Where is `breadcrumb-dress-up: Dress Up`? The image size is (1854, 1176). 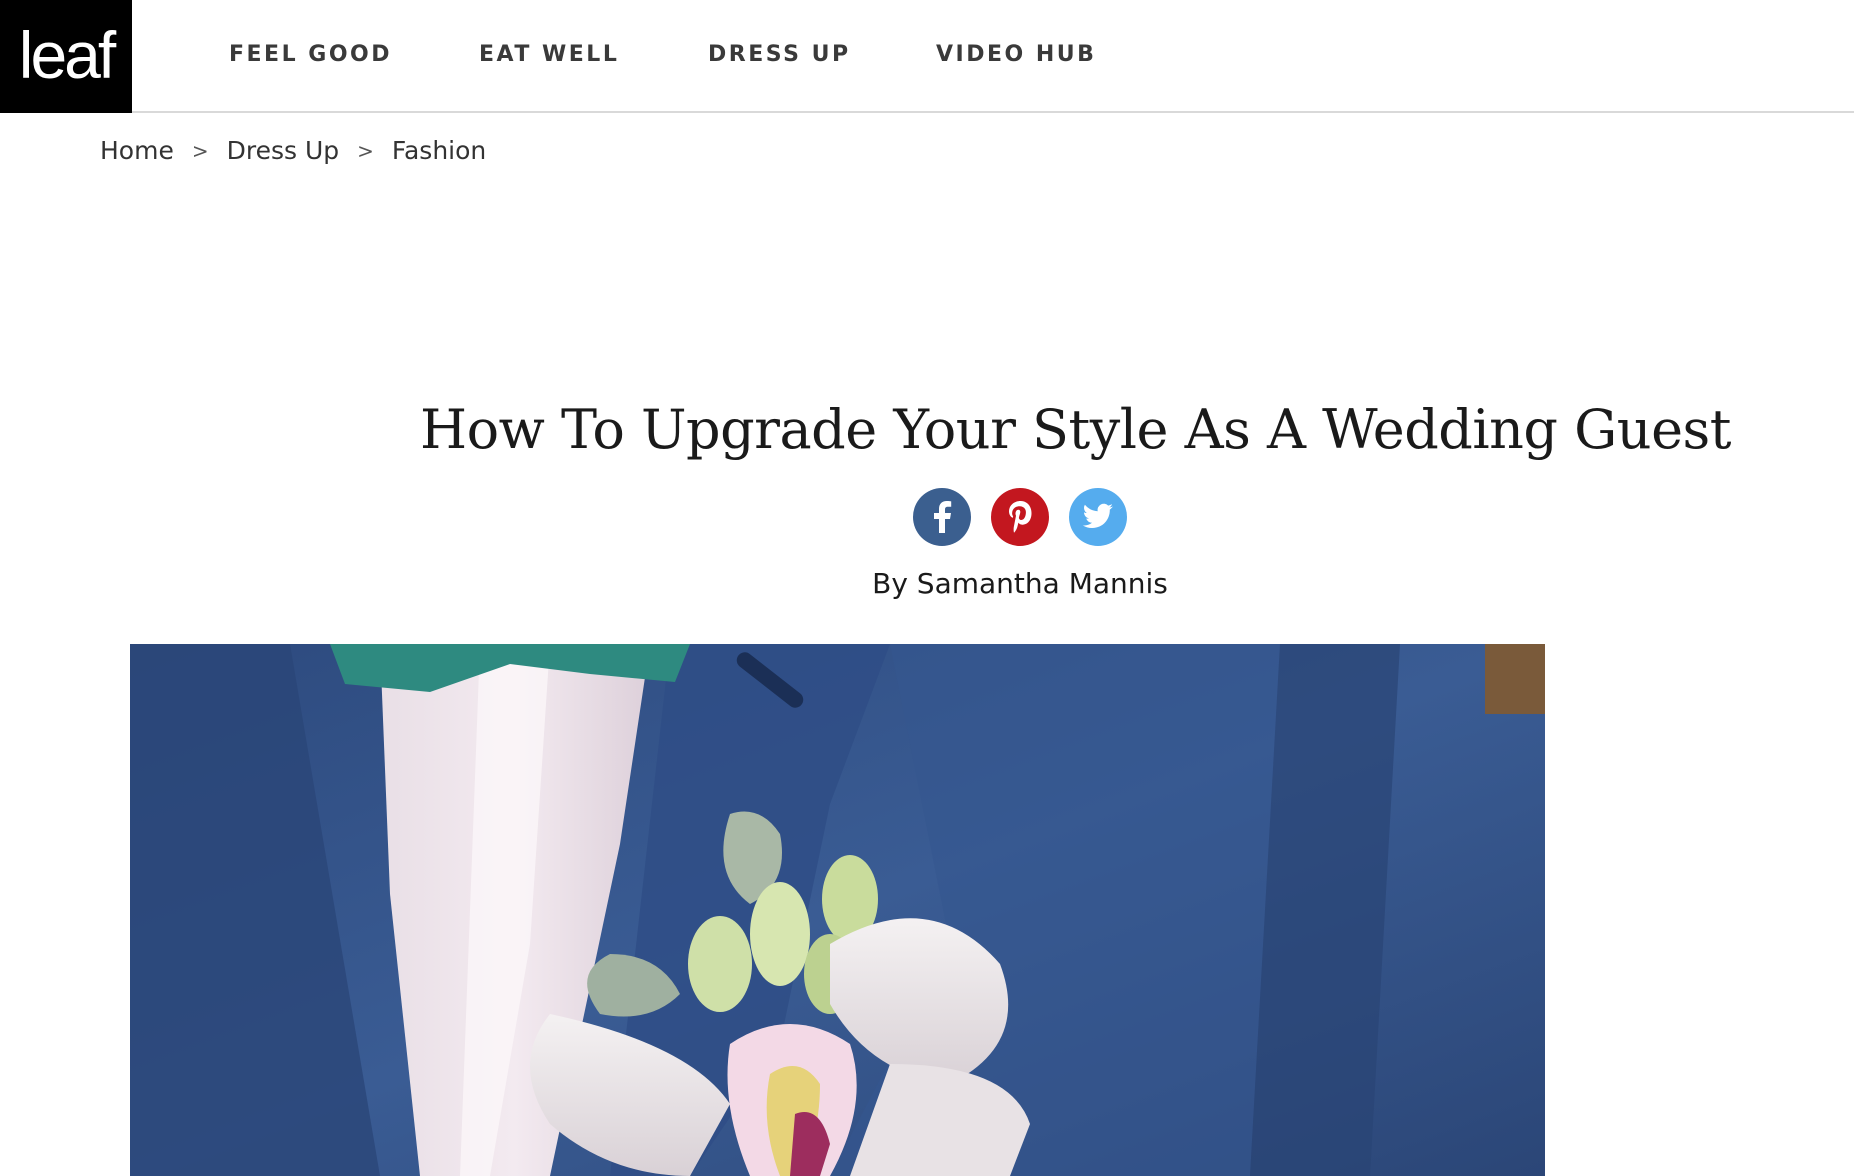
breadcrumb-dress-up: Dress Up is located at coordinates (283, 150).